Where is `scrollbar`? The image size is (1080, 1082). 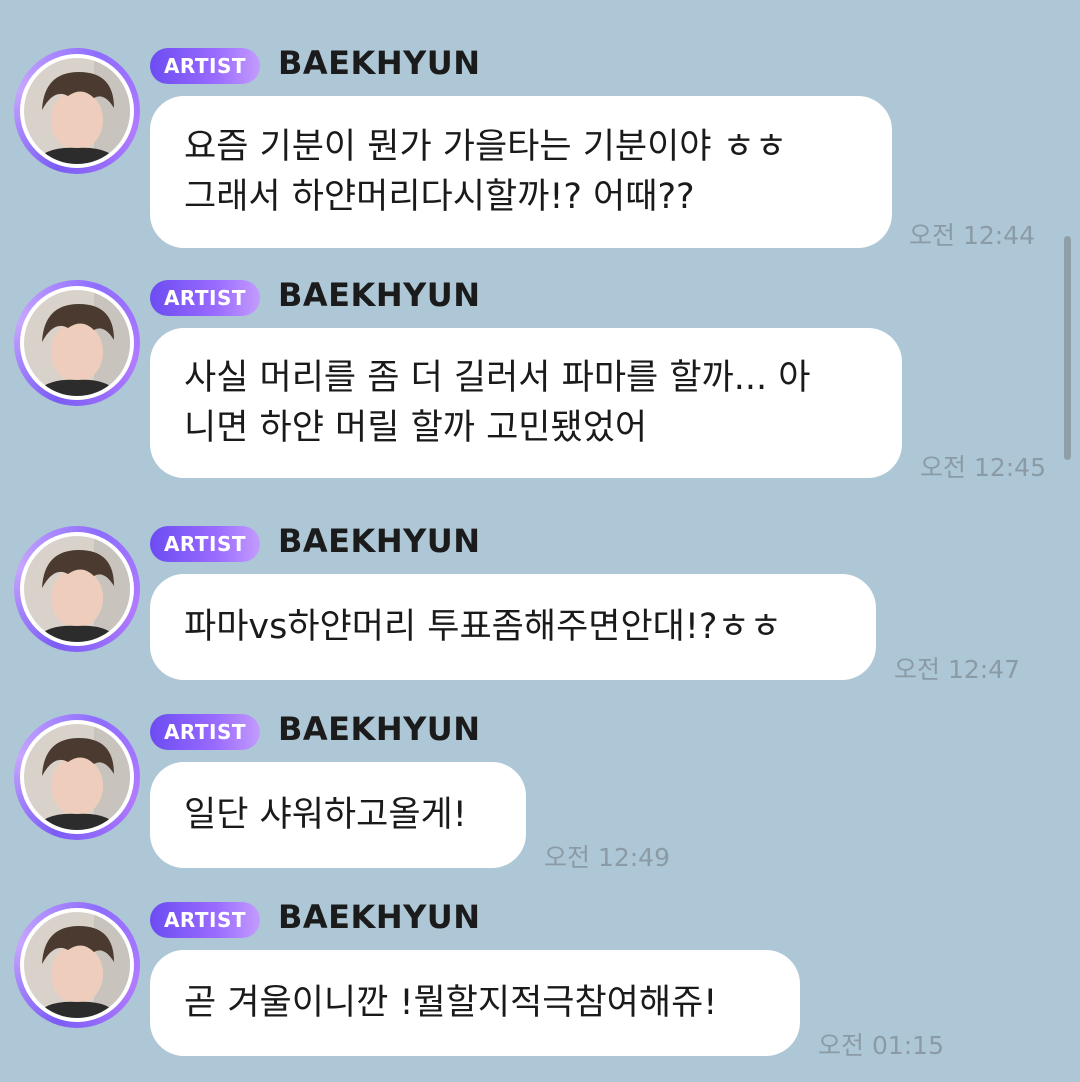 scrollbar is located at coordinates (1067, 348).